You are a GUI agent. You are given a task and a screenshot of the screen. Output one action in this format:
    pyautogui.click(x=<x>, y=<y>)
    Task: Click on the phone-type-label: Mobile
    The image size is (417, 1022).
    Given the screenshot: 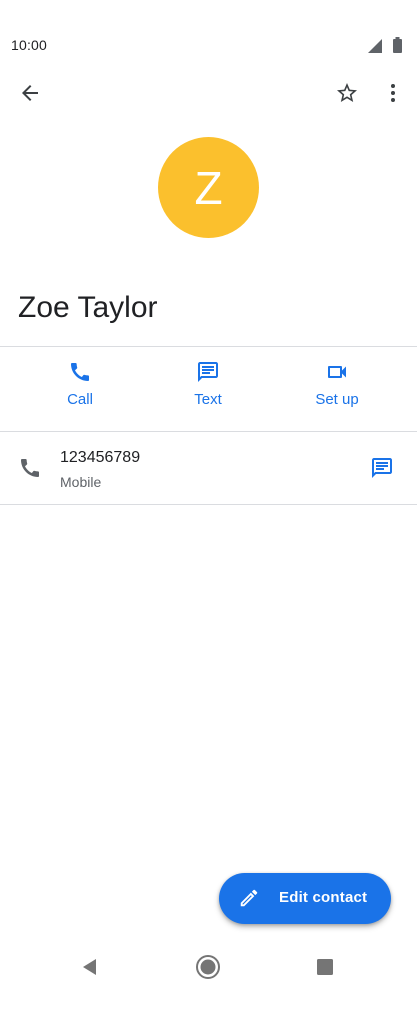 What is the action you would take?
    pyautogui.click(x=81, y=482)
    